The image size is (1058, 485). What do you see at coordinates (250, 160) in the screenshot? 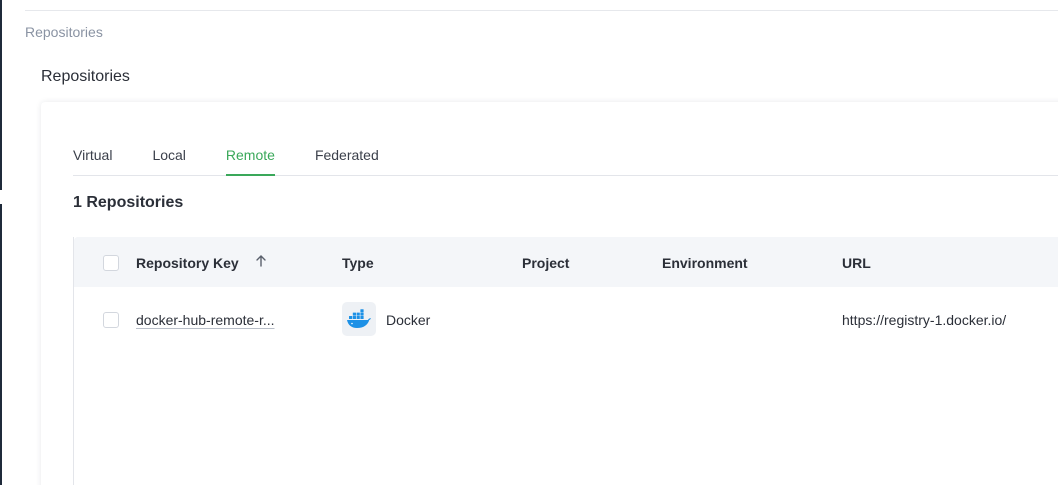
I see `tab-remote: Remote` at bounding box center [250, 160].